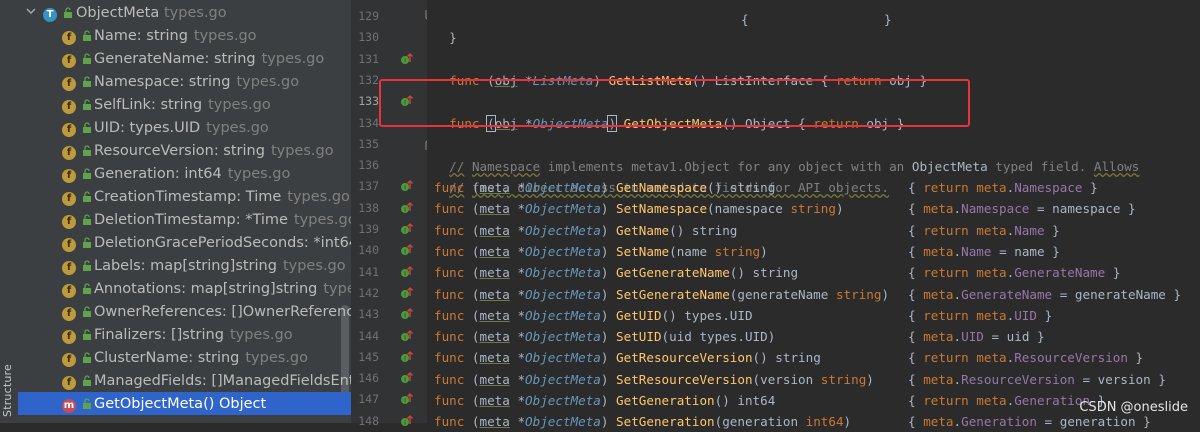 This screenshot has height=432, width=1200. I want to click on tree-item-label: GetObjectMeta() Object, so click(180, 403).